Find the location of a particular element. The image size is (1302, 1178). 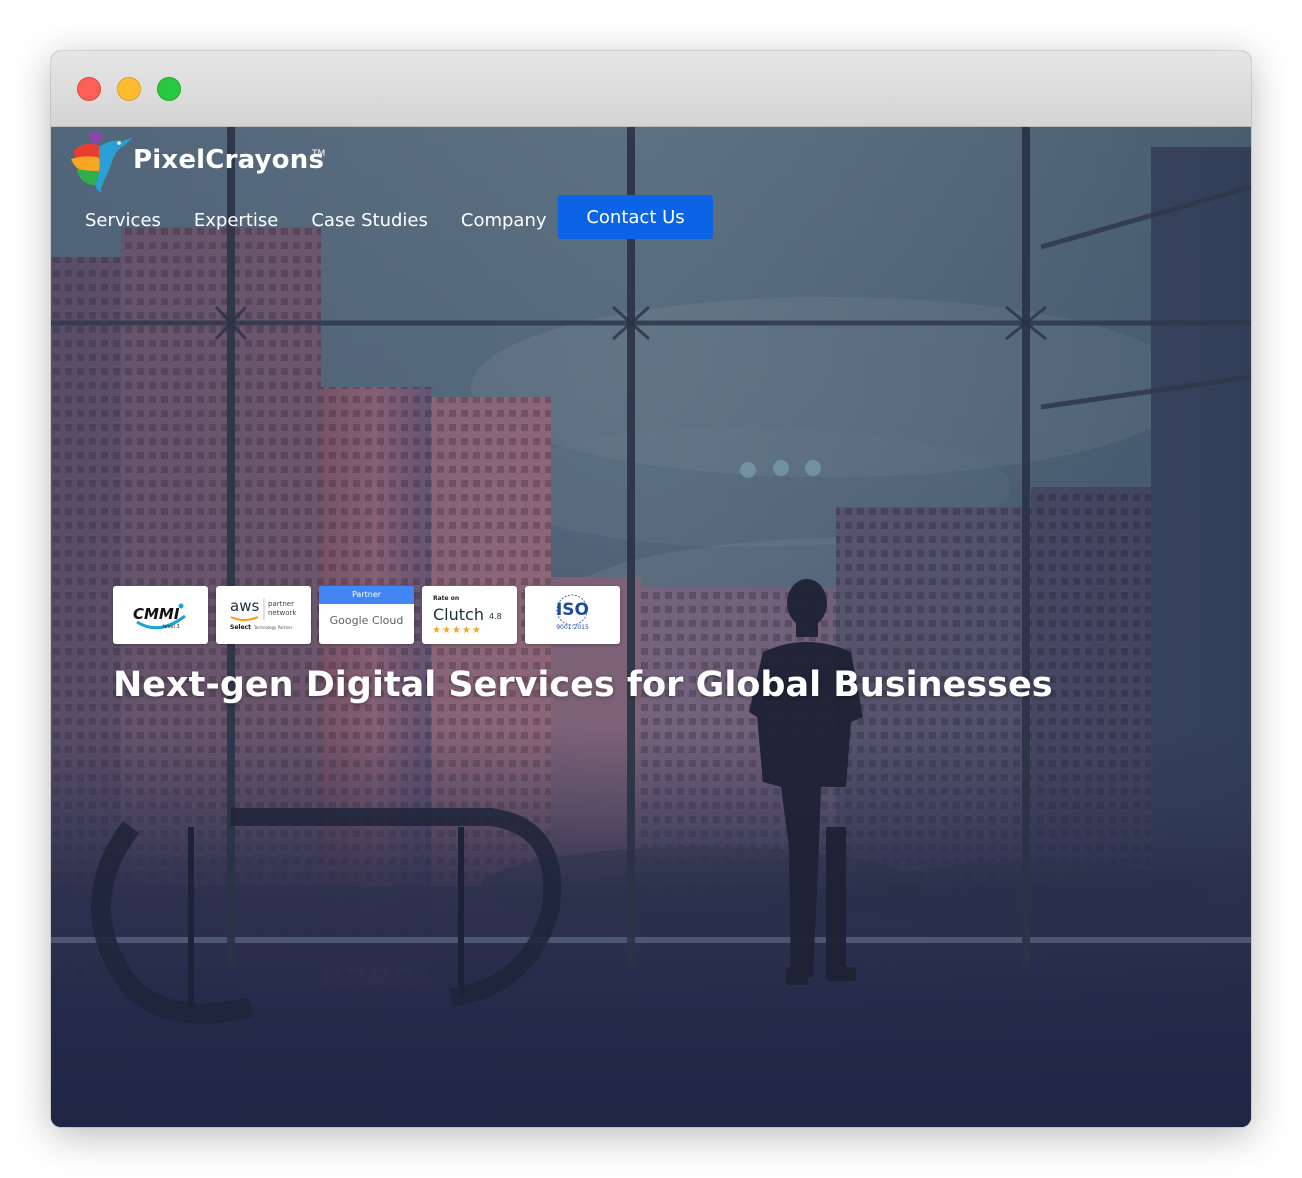

aws-tech-partner-text: Technology Partner is located at coordinates (273, 627).